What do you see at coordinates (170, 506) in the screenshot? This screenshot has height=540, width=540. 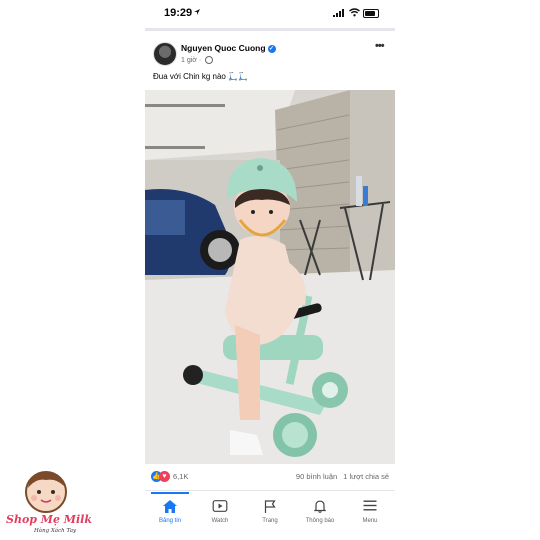 I see `home-icon` at bounding box center [170, 506].